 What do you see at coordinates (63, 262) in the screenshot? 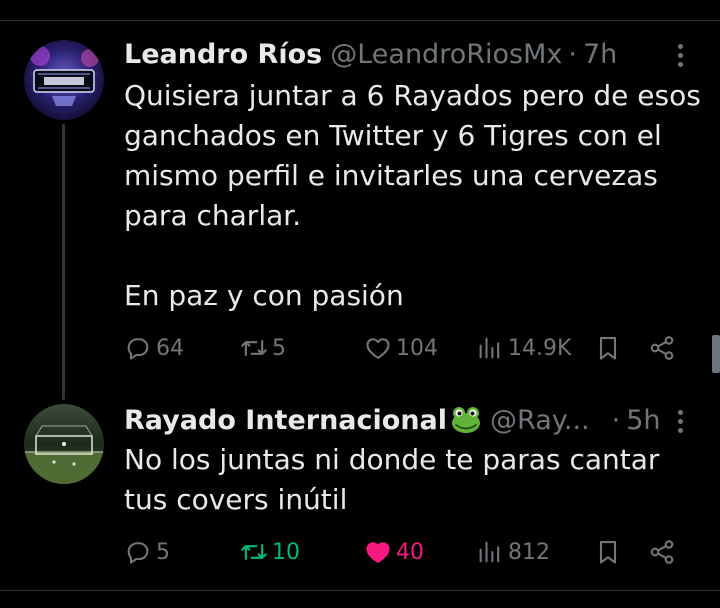
I see `thread-connector-line` at bounding box center [63, 262].